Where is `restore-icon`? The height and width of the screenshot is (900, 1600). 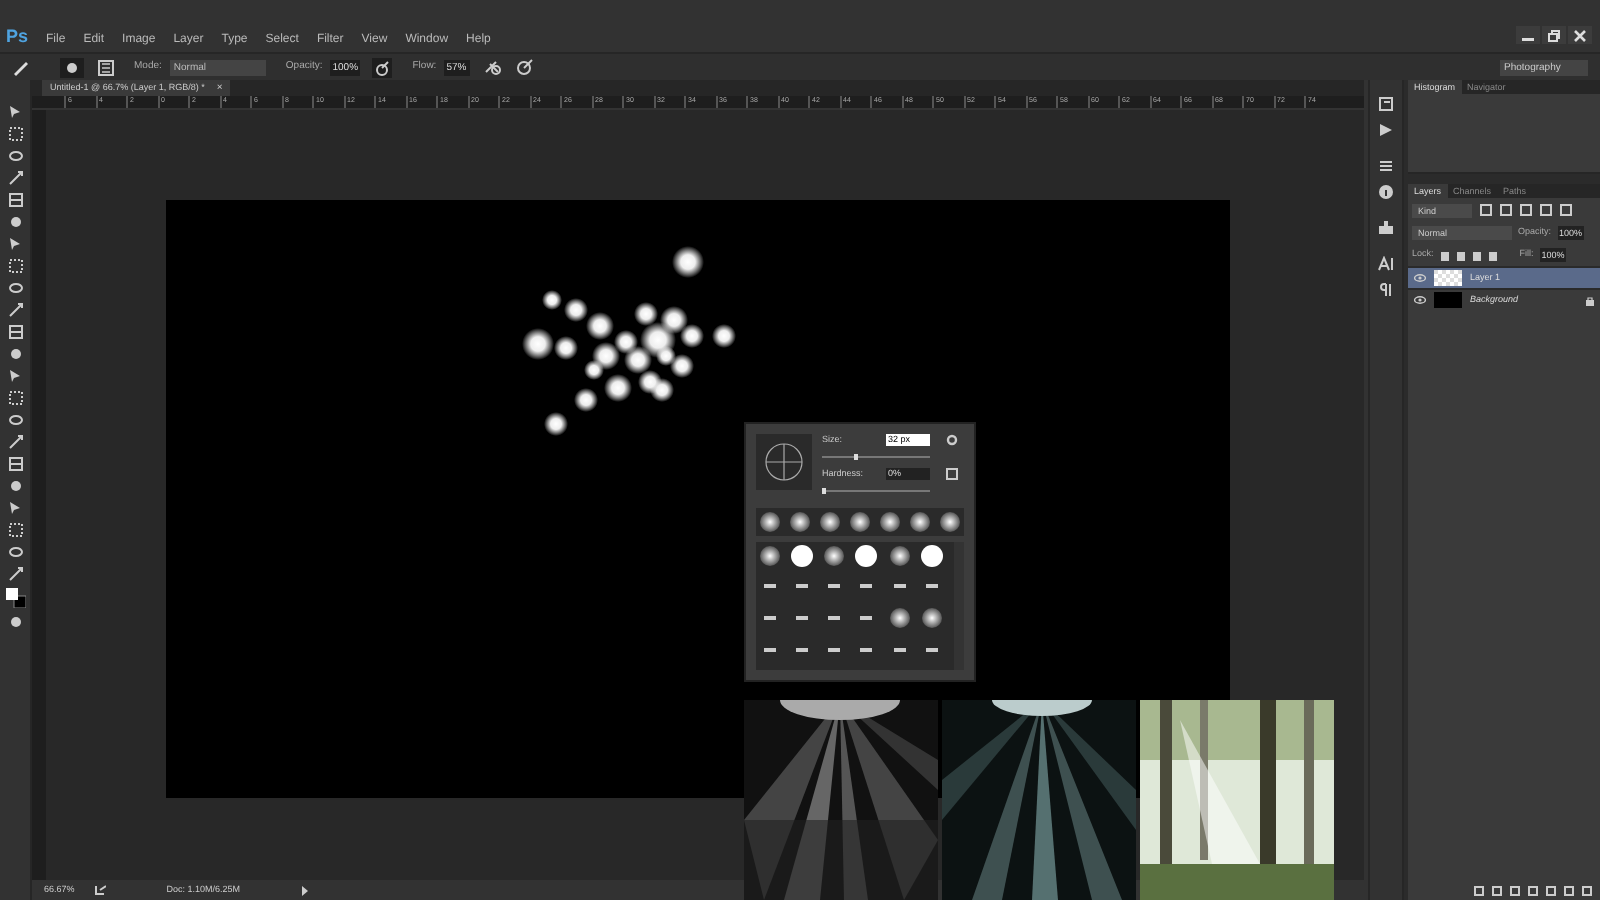
restore-icon is located at coordinates (1554, 35).